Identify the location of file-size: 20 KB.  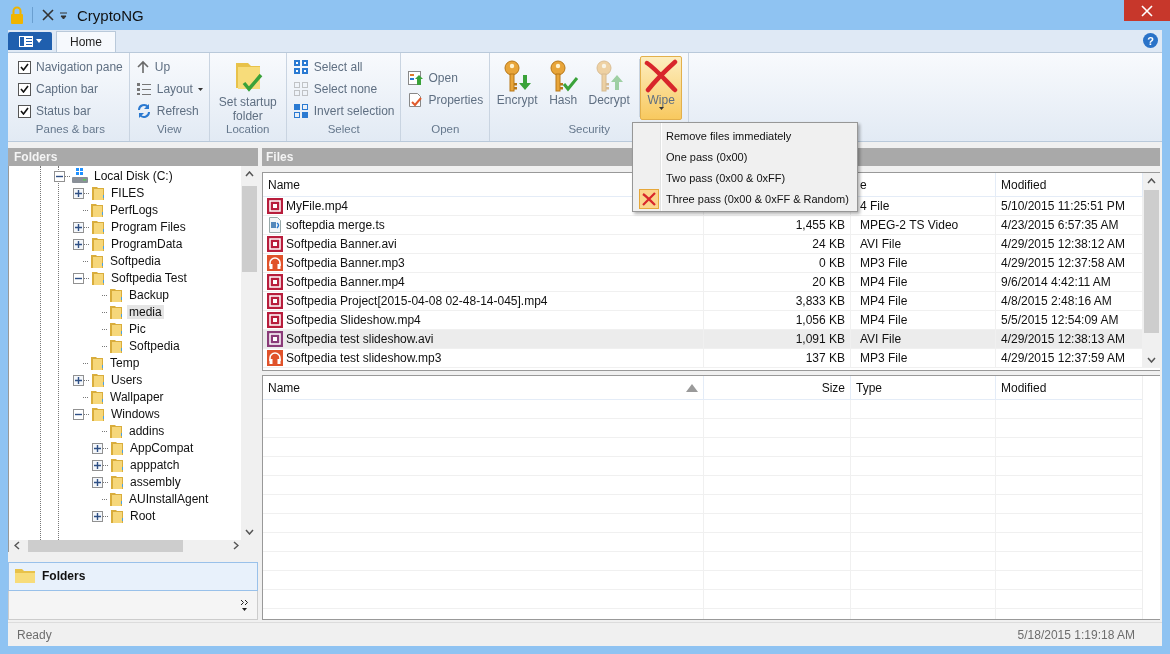
(828, 282).